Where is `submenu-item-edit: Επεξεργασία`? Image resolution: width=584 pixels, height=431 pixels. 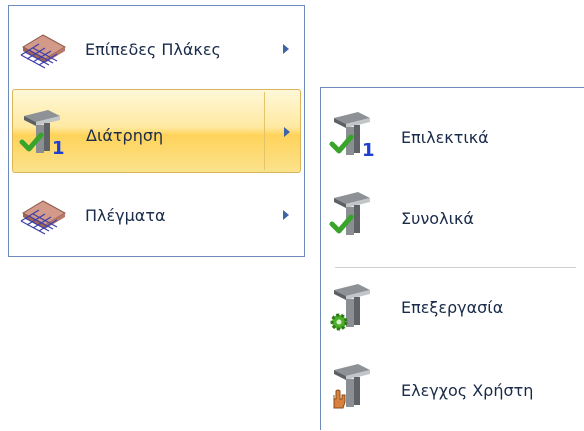
submenu-item-edit: Επεξεργασία is located at coordinates (452, 309).